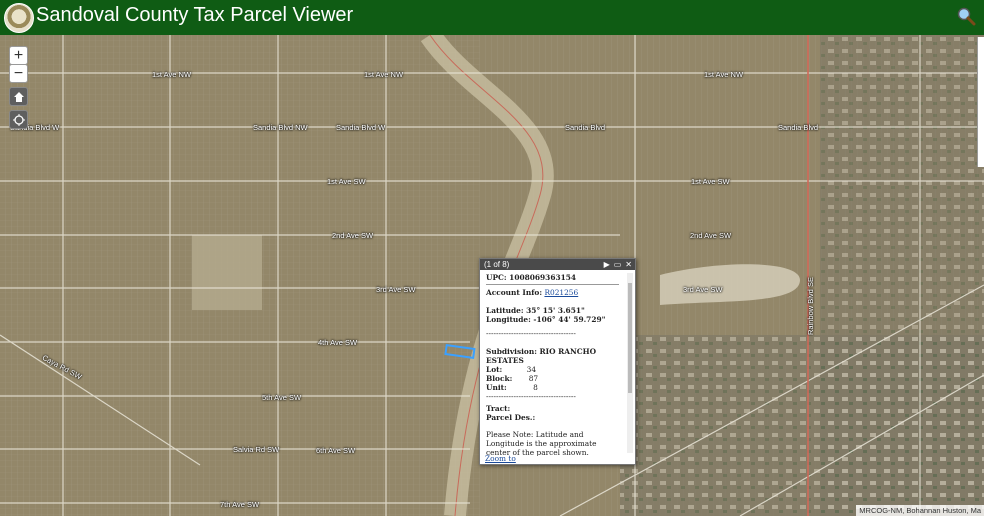 The image size is (984, 516). What do you see at coordinates (546, 319) in the screenshot?
I see `longitude-text: Longitude: -106° 44' 59.729"` at bounding box center [546, 319].